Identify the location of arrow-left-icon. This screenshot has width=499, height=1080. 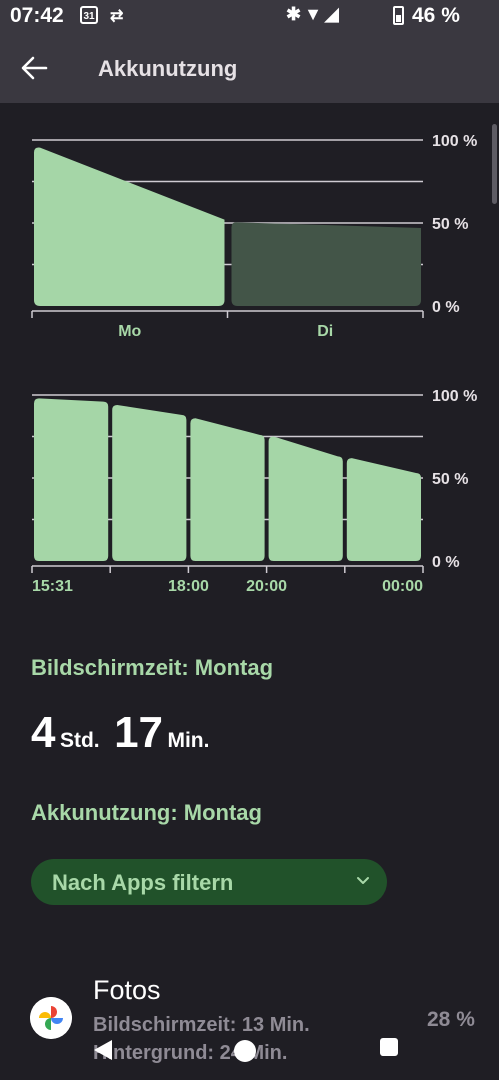
(36, 68).